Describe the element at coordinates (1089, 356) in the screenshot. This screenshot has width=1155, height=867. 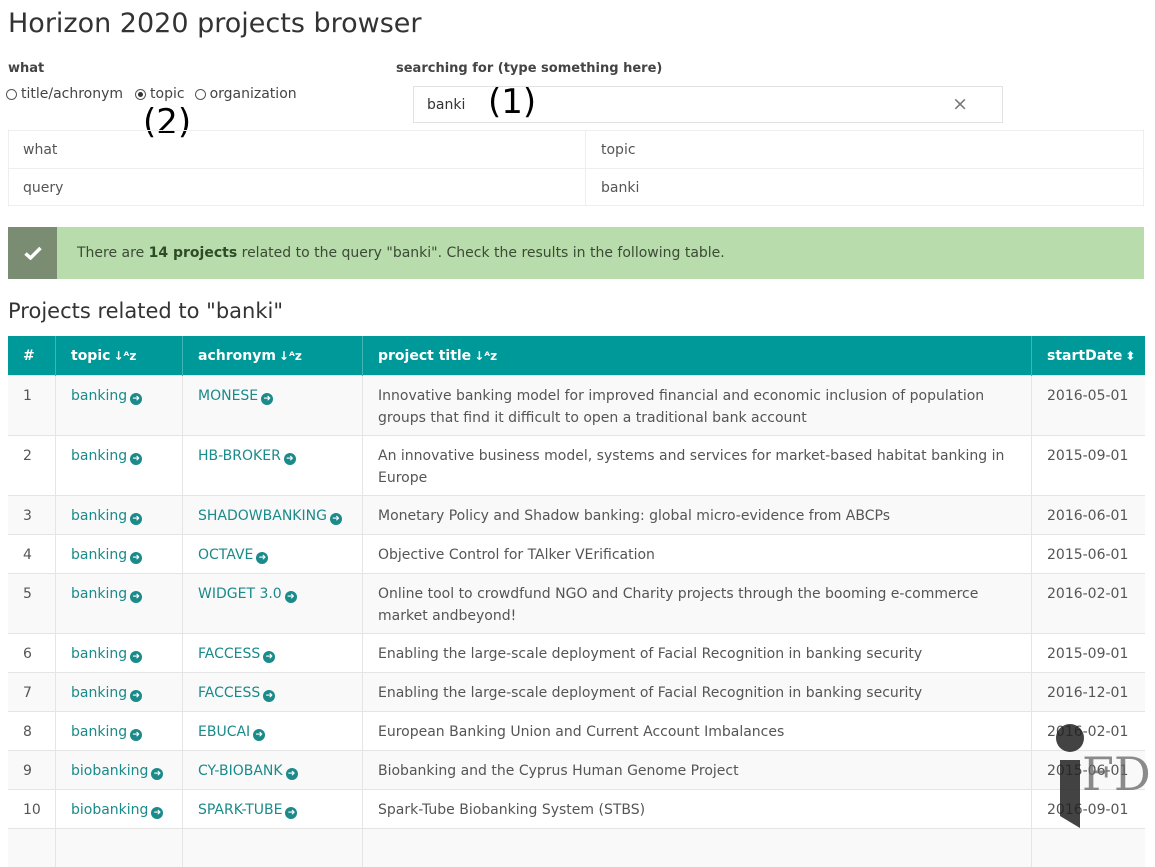
I see `header-start-date: startDate⬍` at that location.